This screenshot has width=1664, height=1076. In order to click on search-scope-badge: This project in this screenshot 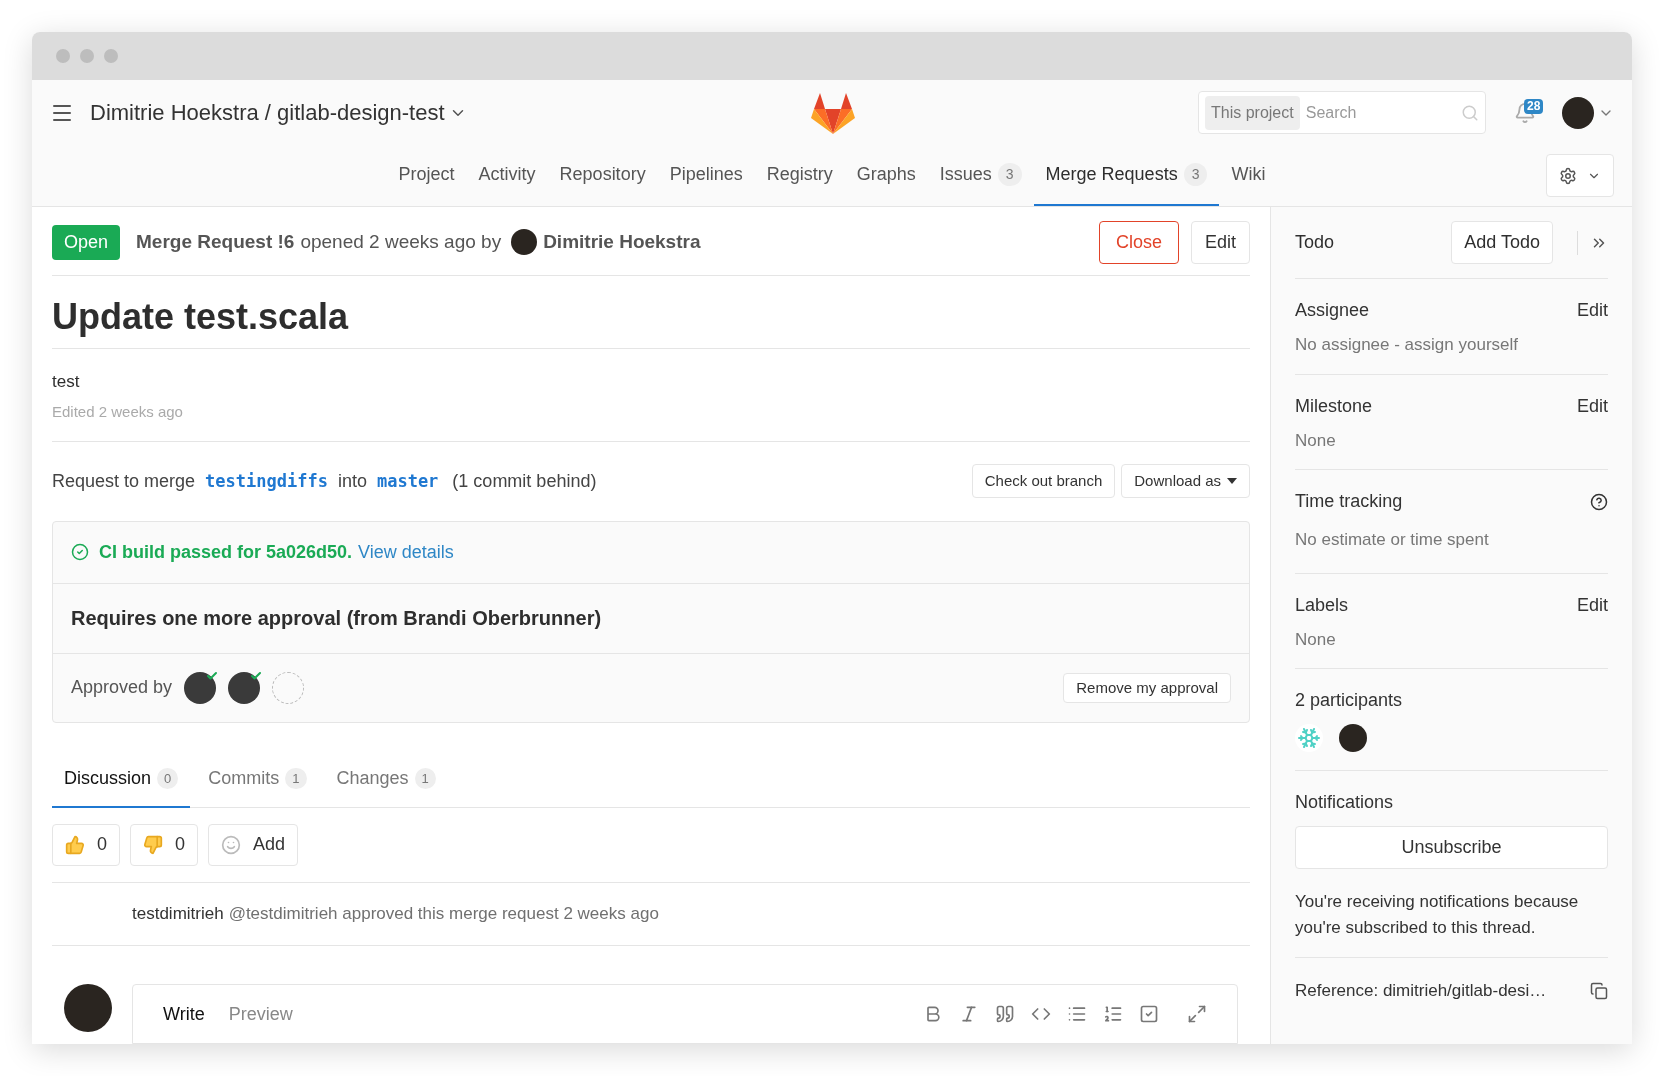, I will do `click(1252, 112)`.